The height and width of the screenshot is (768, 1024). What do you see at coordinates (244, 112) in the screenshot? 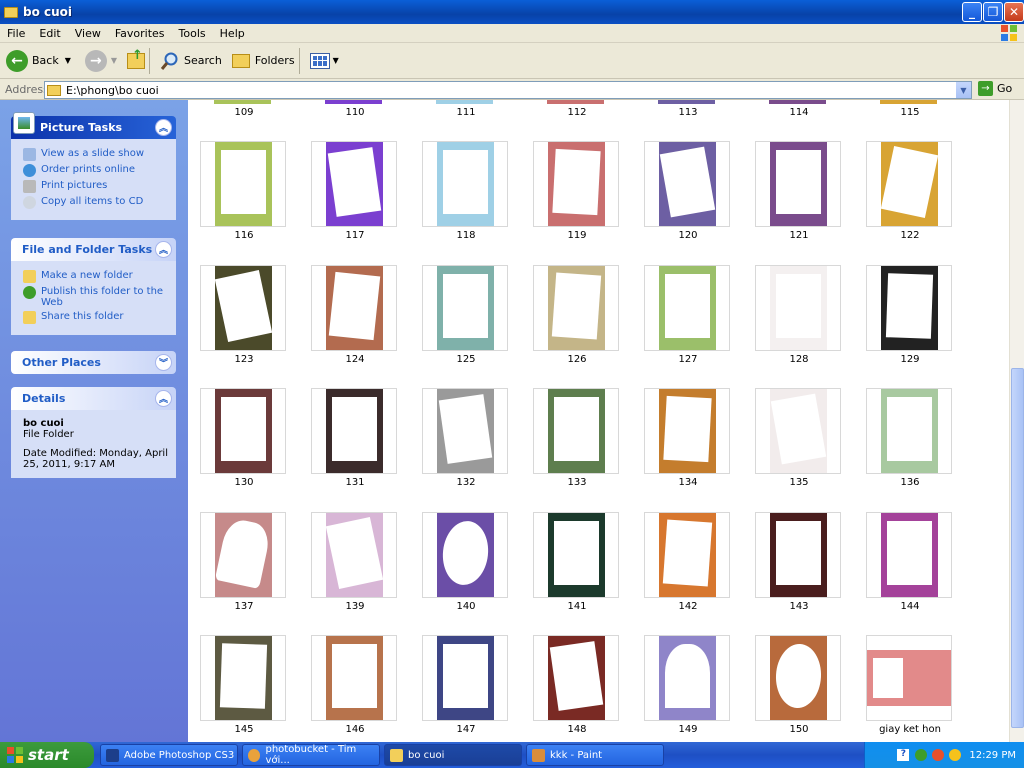
I see `thumbnail-label: 109` at bounding box center [244, 112].